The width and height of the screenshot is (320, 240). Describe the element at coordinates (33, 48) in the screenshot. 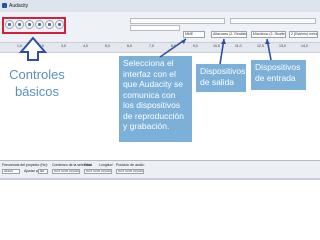

I see `arrow-up-icon` at that location.